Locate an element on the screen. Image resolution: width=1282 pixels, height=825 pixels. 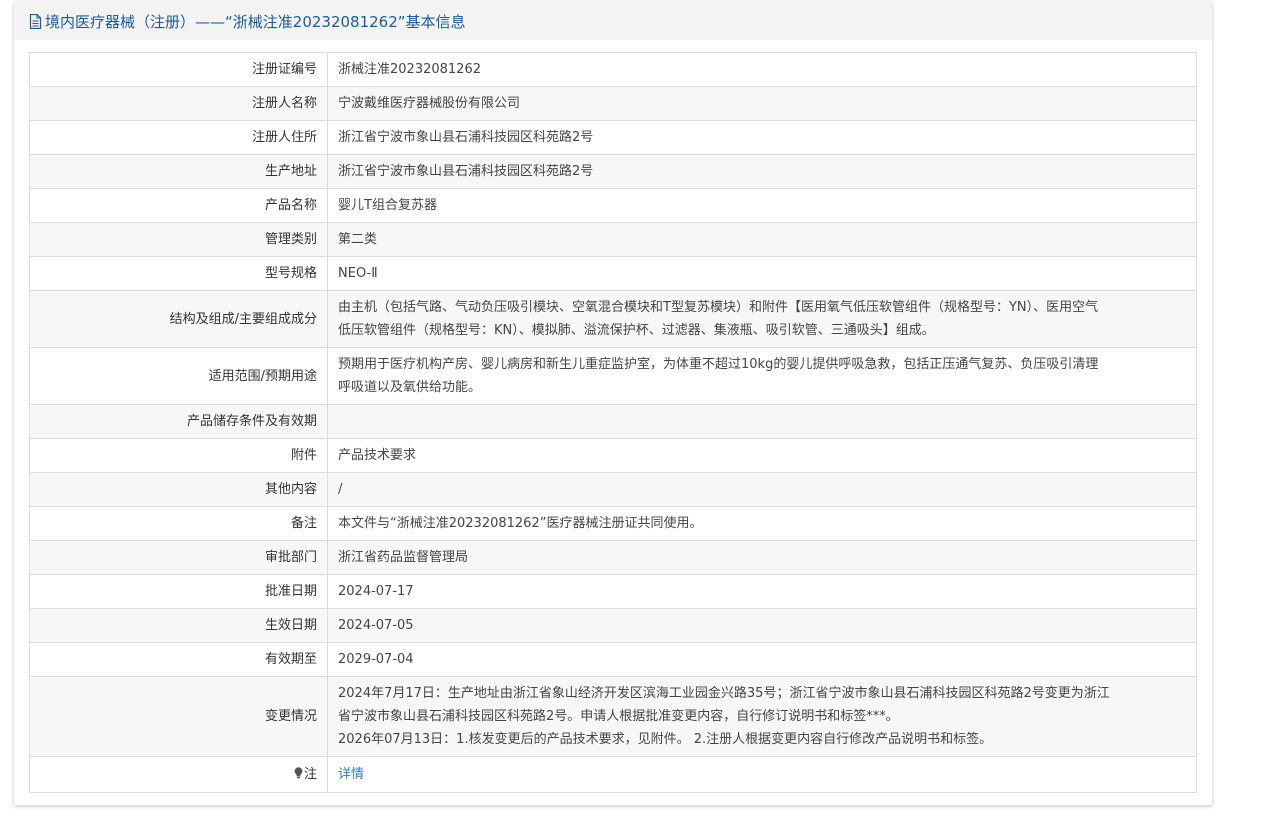
table-row-note: 注 详情 is located at coordinates (613, 774).